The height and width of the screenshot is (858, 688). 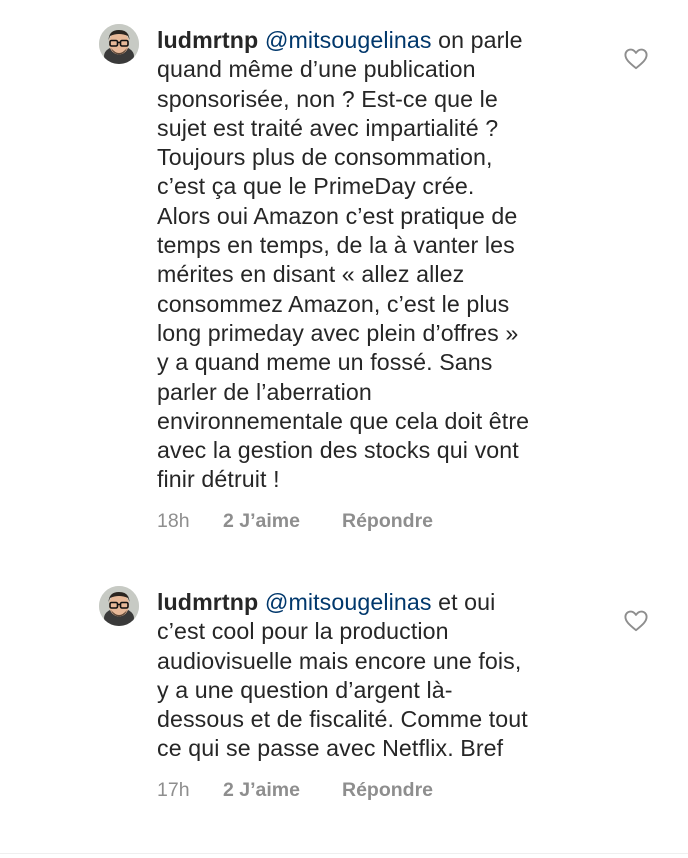 I want to click on comment-line: c’est ça que le PrimeDay crée., so click(x=316, y=186).